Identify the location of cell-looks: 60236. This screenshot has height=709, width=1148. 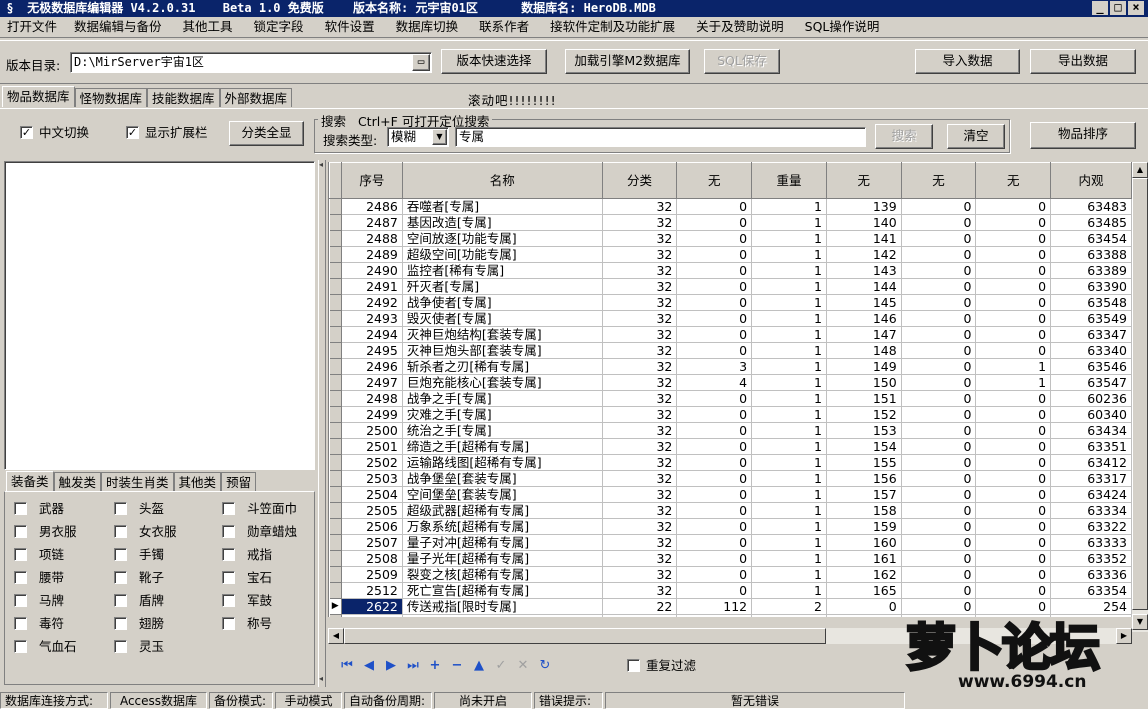
(1091, 398).